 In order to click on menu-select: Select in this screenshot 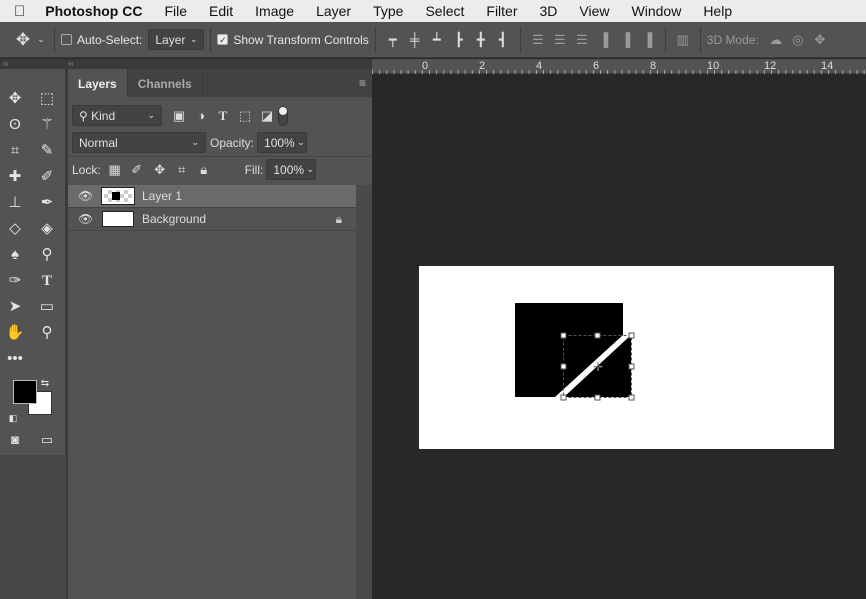, I will do `click(444, 11)`.